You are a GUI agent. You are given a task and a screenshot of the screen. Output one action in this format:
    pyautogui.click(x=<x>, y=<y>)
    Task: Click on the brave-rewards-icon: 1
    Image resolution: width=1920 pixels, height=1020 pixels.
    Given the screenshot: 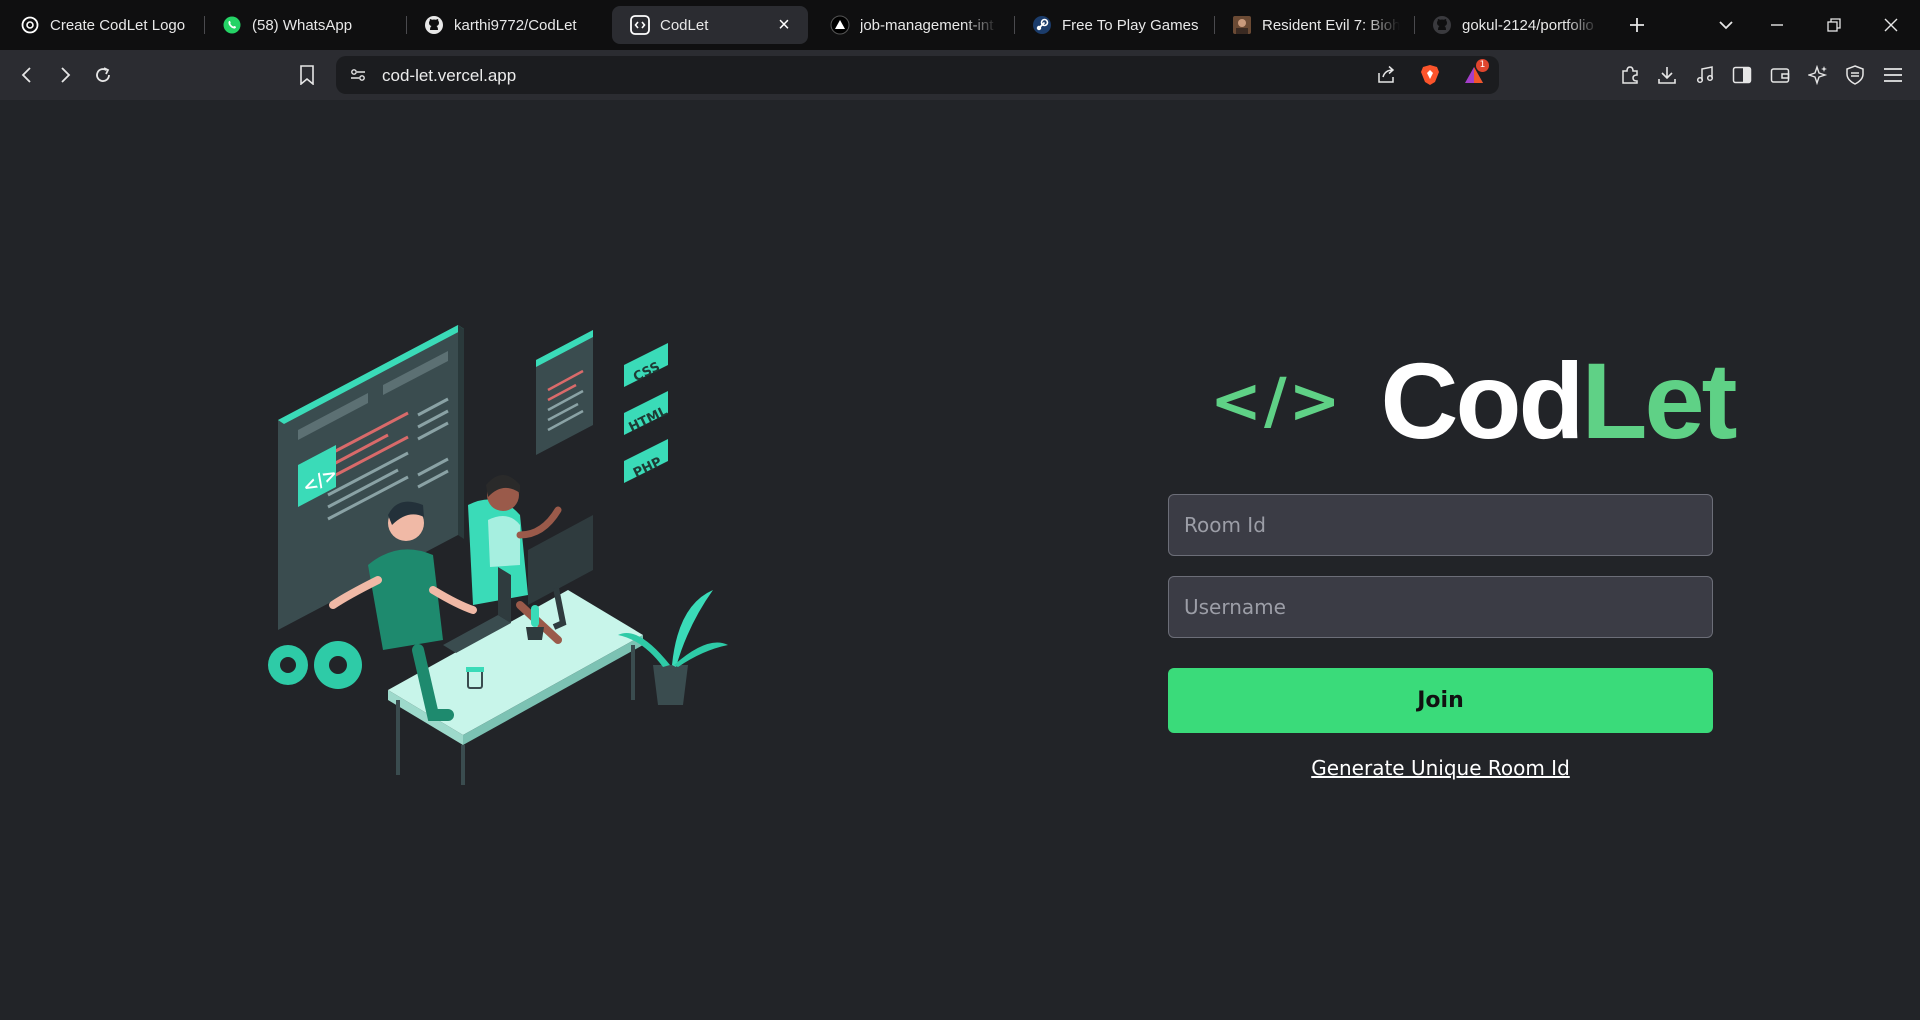 What is the action you would take?
    pyautogui.click(x=1475, y=73)
    